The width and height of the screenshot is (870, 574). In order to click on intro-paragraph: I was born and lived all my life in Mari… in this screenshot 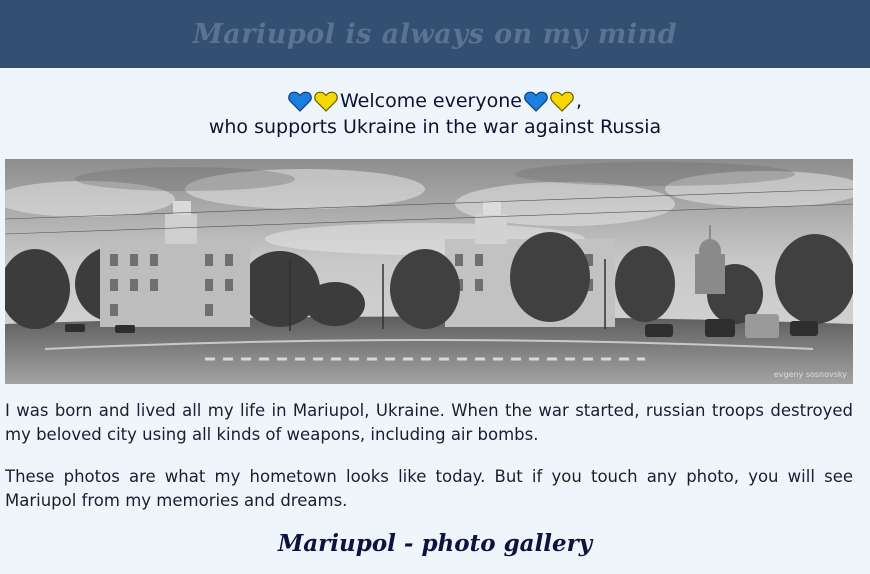, I will do `click(429, 422)`.